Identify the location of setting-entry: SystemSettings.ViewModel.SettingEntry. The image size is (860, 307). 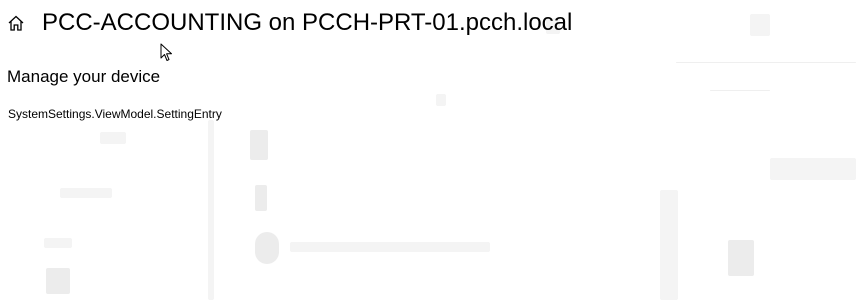
(115, 114).